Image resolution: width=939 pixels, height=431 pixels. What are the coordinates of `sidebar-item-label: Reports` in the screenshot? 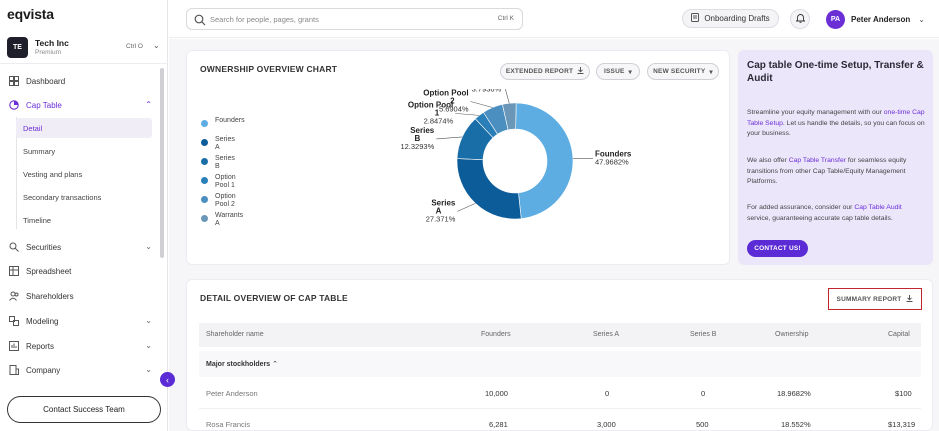 It's located at (40, 346).